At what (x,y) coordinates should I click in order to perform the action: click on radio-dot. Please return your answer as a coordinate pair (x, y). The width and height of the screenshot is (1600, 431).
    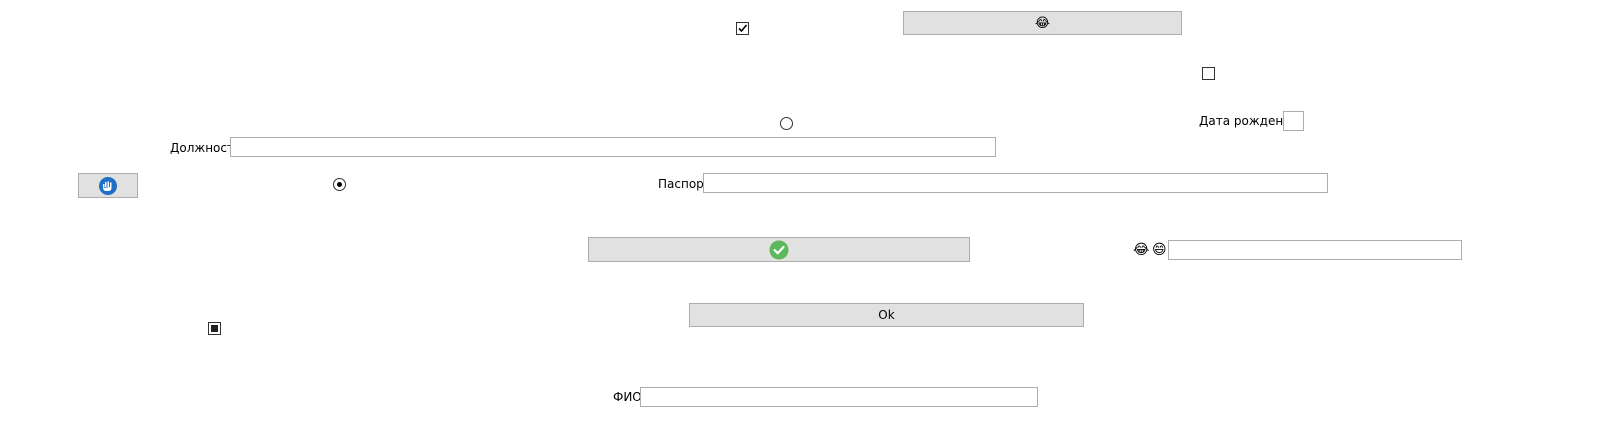
    Looking at the image, I should click on (339, 184).